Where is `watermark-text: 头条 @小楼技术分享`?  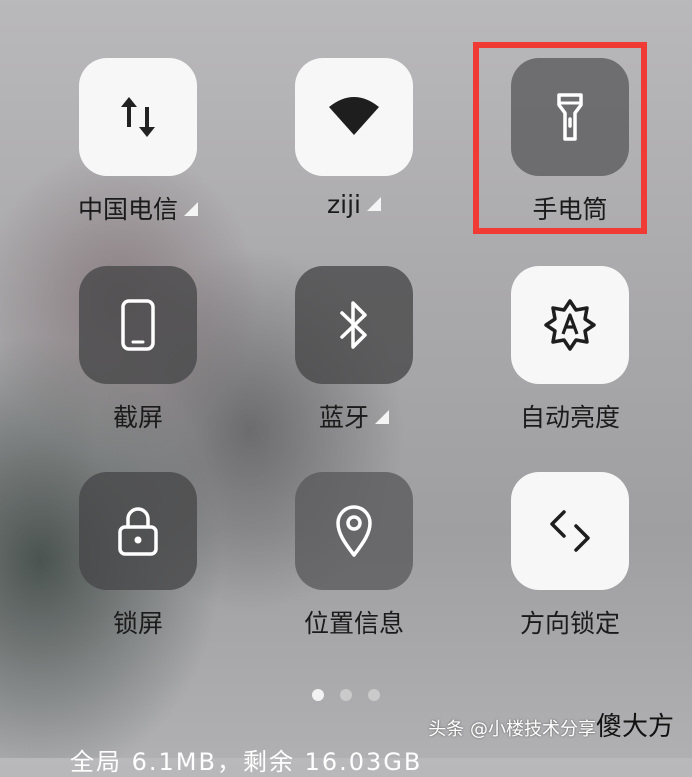
watermark-text: 头条 @小楼技术分享 is located at coordinates (512, 729).